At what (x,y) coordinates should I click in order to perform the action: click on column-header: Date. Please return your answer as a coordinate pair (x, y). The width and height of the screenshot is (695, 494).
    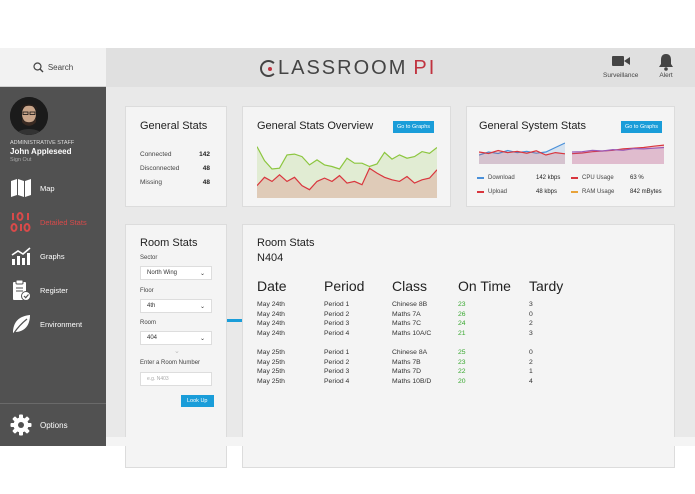
    Looking at the image, I should click on (272, 286).